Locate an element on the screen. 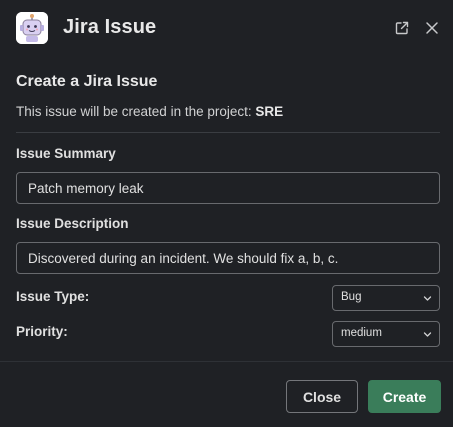 This screenshot has height=427, width=453. issue-description-input is located at coordinates (228, 258).